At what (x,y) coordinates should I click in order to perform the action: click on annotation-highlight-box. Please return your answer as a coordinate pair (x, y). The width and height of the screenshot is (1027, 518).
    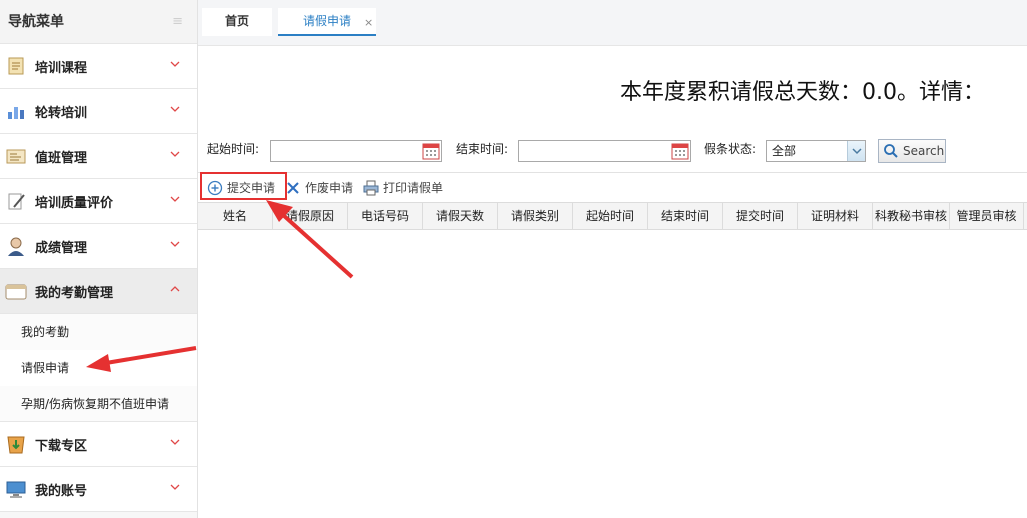
    Looking at the image, I should click on (243, 186).